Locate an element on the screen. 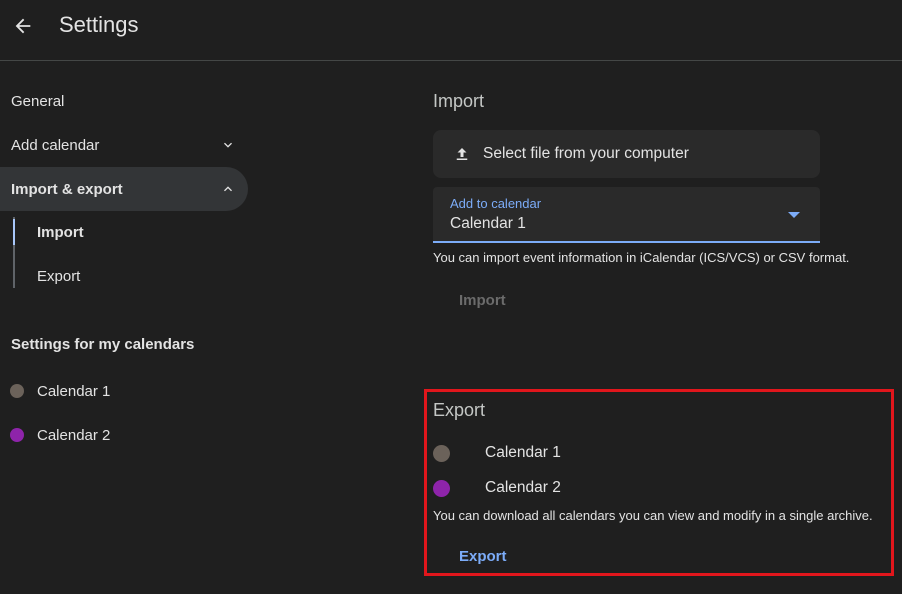 The width and height of the screenshot is (902, 594). arrow-back-icon is located at coordinates (23, 26).